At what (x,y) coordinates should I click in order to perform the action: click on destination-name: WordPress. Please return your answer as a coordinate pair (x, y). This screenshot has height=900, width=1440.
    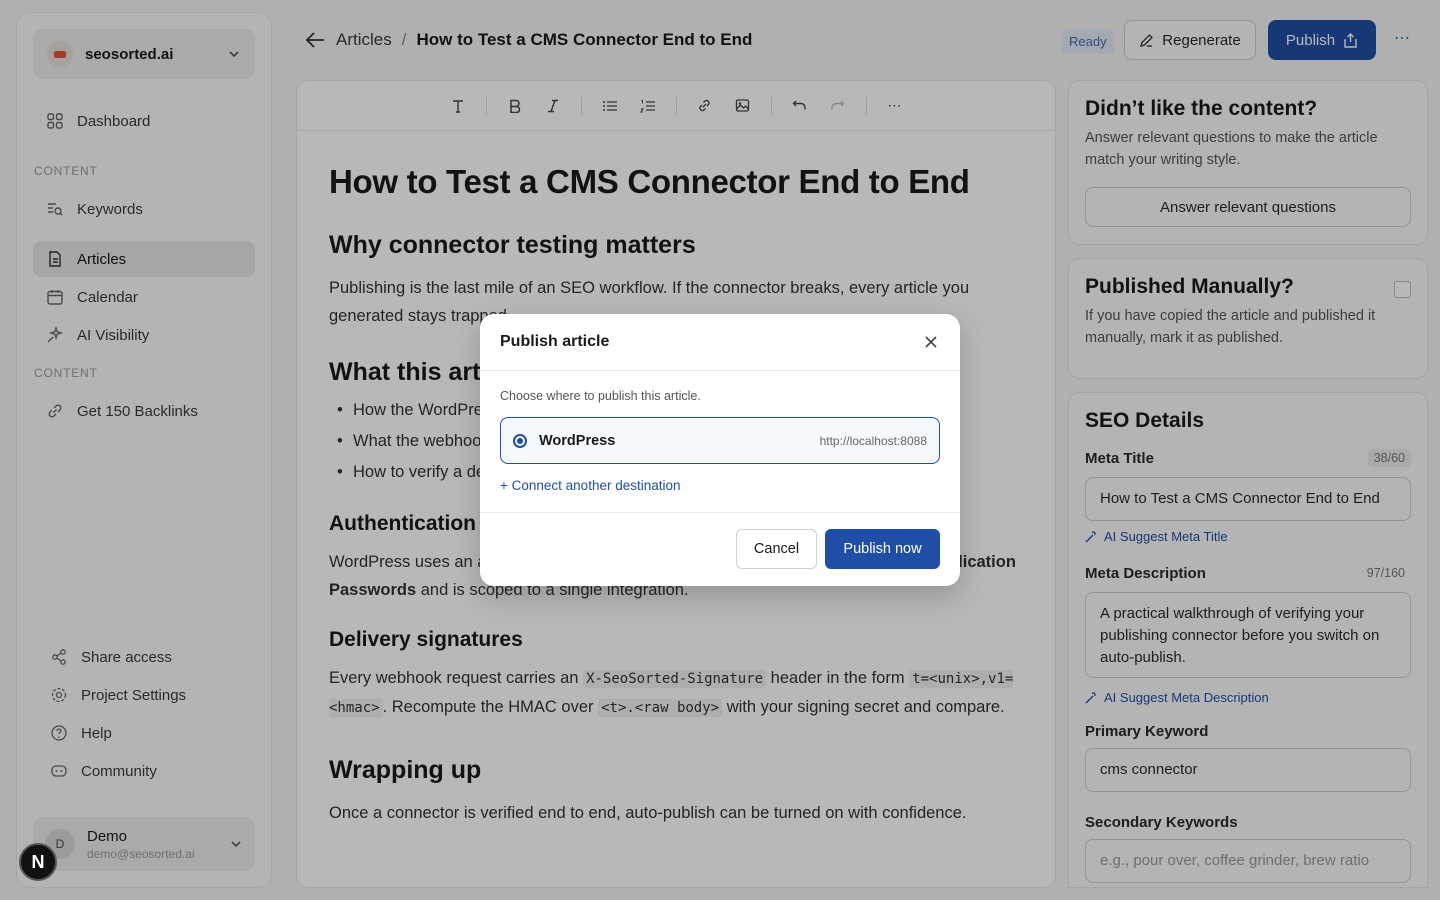
    Looking at the image, I should click on (577, 440).